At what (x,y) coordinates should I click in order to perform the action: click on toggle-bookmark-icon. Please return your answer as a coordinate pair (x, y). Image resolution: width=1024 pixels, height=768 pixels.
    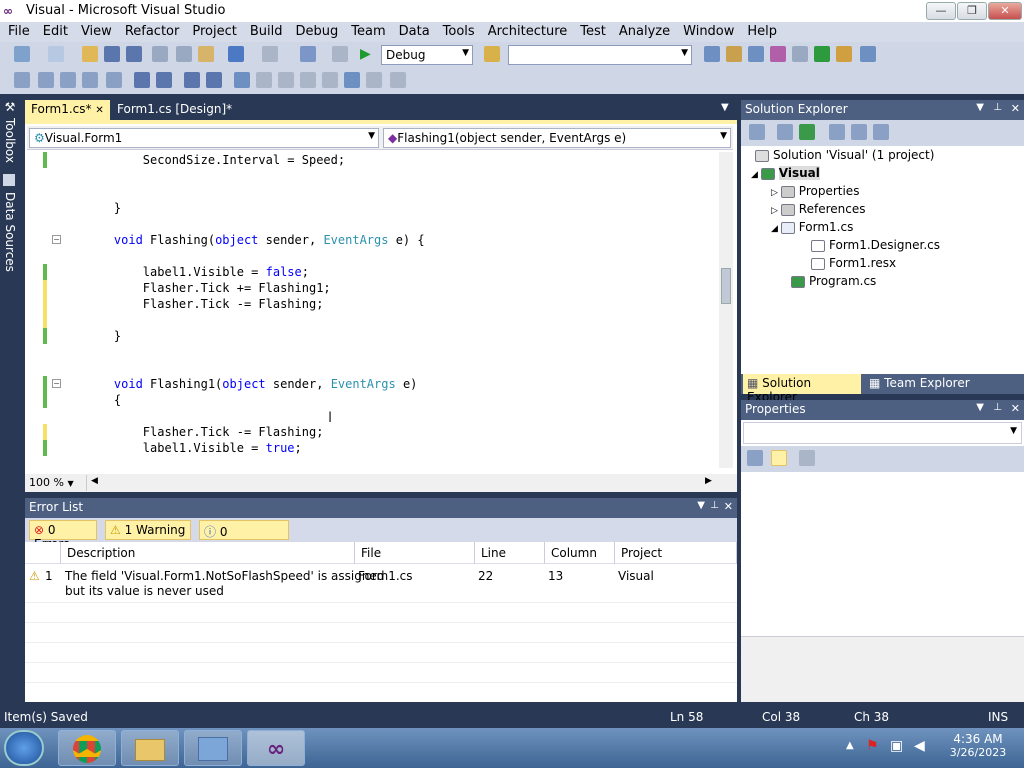
    Looking at the image, I should click on (242, 80).